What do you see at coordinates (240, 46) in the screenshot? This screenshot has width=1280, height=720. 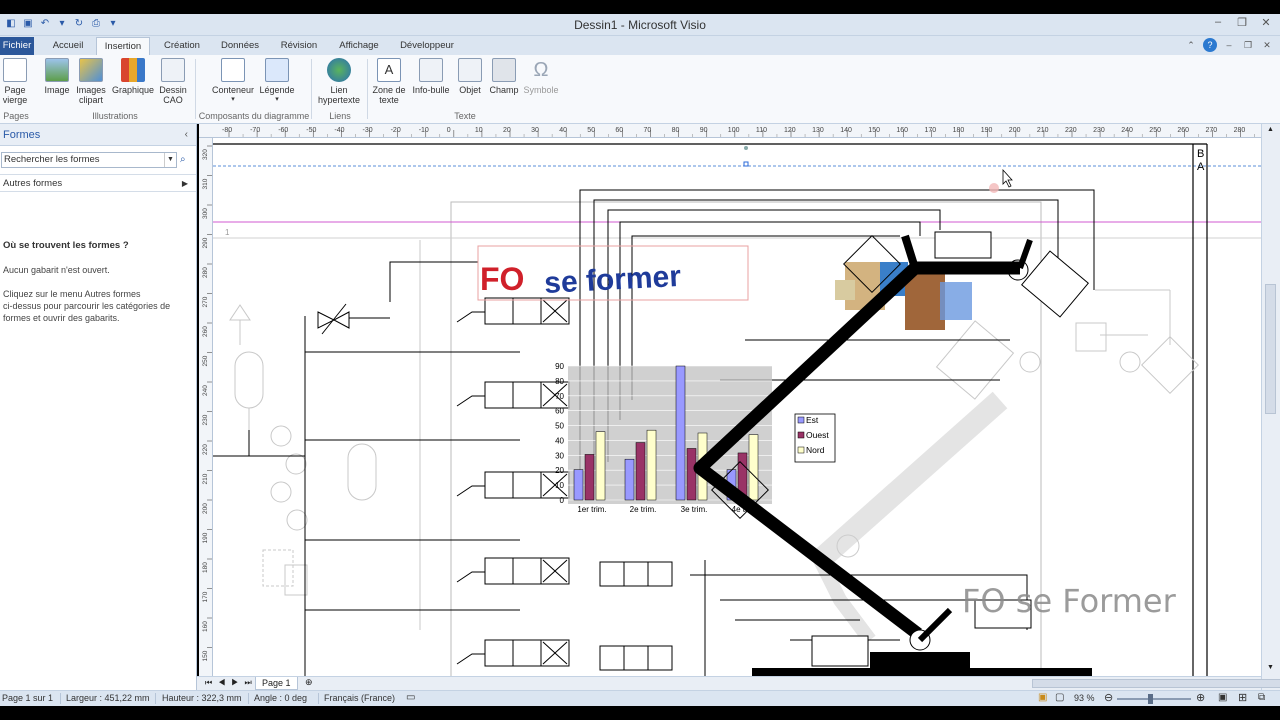 I see `tab-data: Données` at bounding box center [240, 46].